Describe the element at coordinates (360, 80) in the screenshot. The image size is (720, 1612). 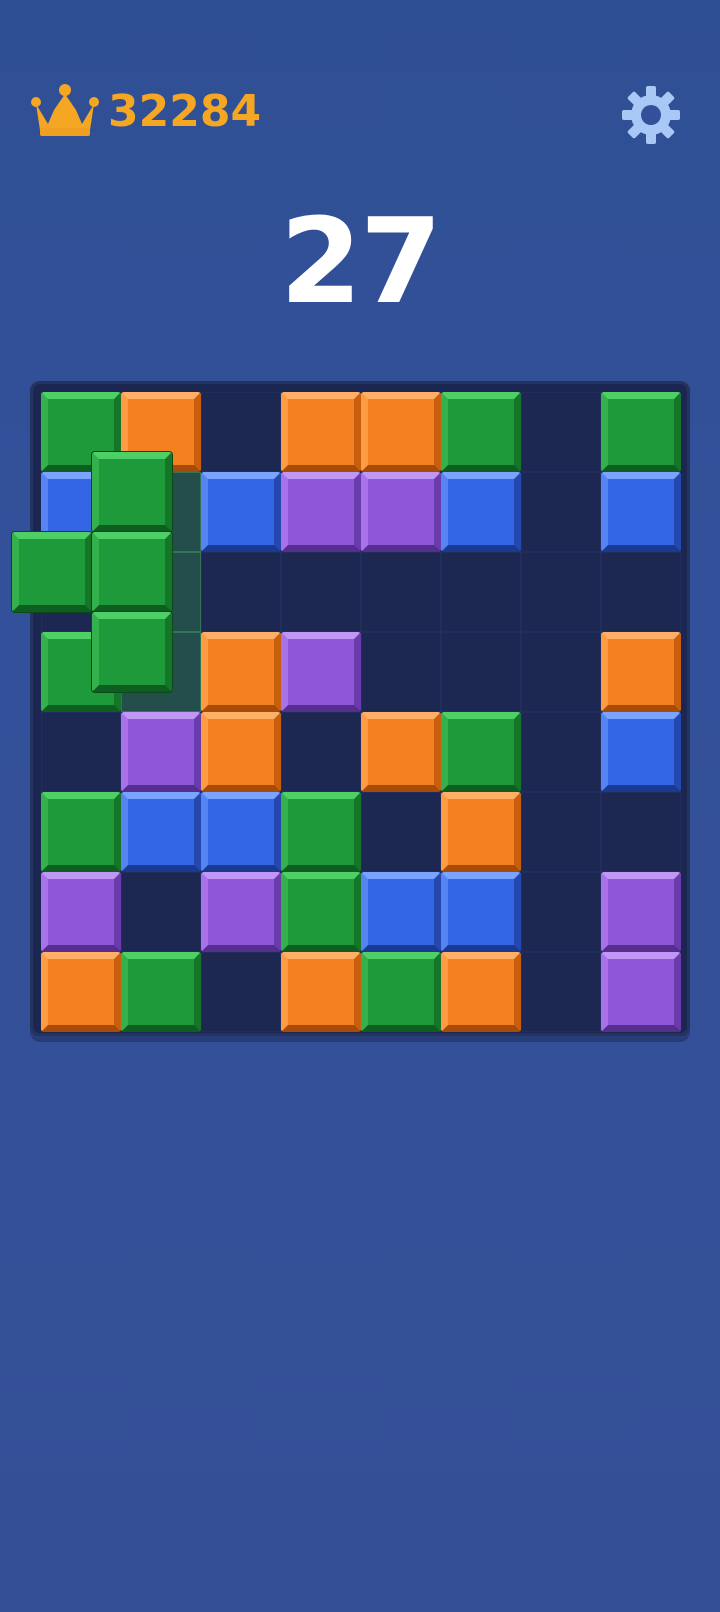
I see `top-bar: 32284` at that location.